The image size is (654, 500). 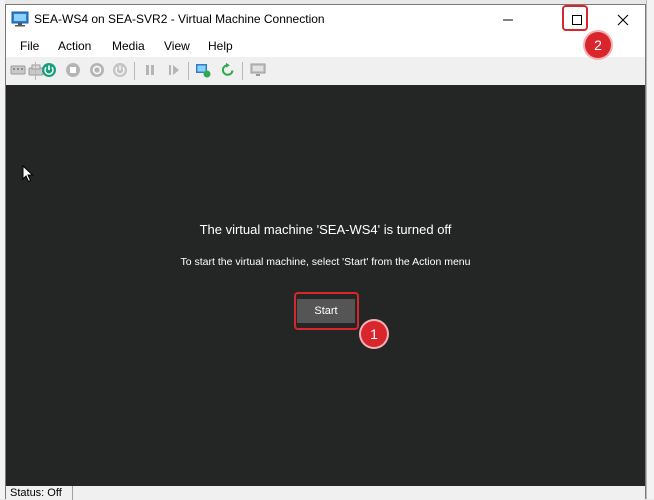 What do you see at coordinates (150, 70) in the screenshot?
I see `pause-icon` at bounding box center [150, 70].